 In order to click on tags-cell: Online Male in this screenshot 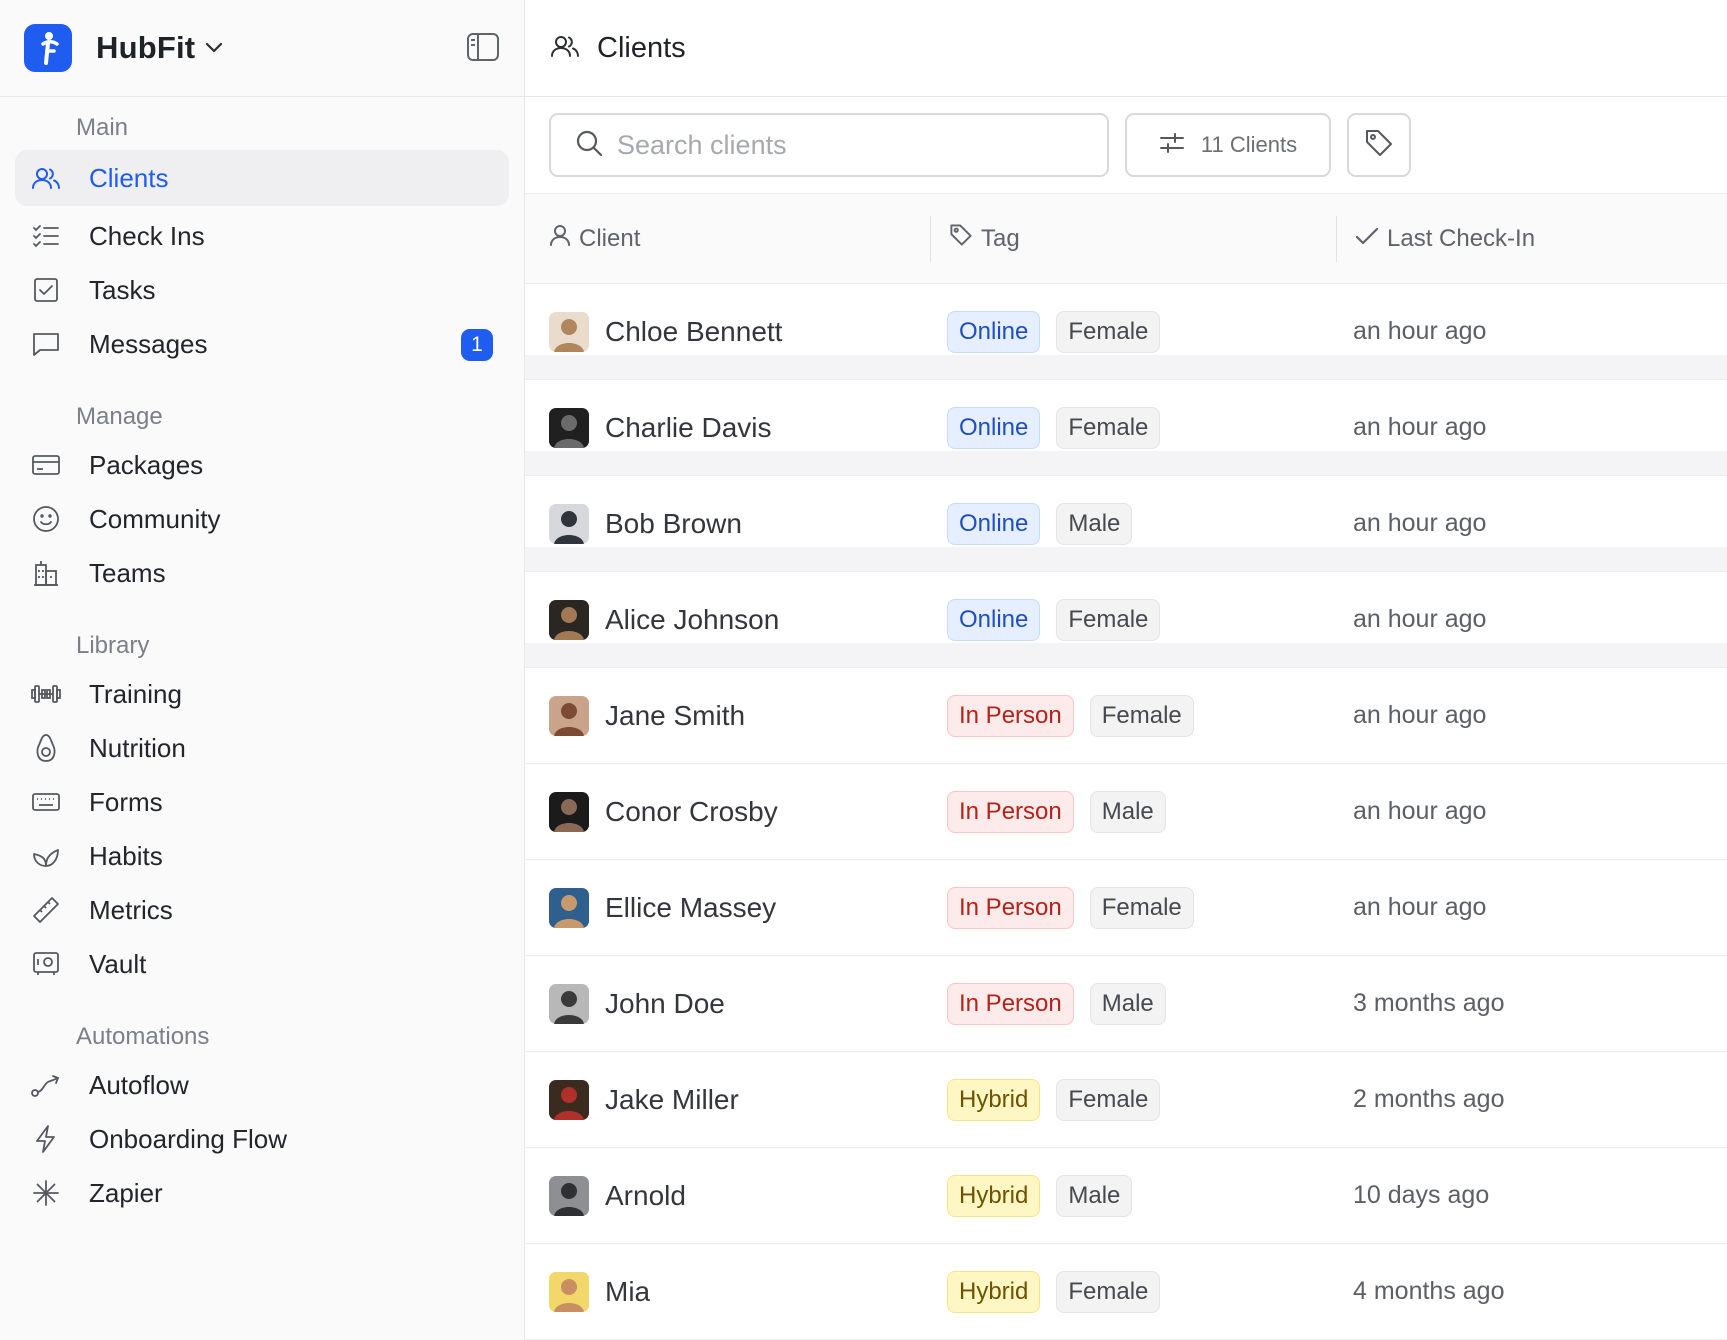, I will do `click(1150, 523)`.